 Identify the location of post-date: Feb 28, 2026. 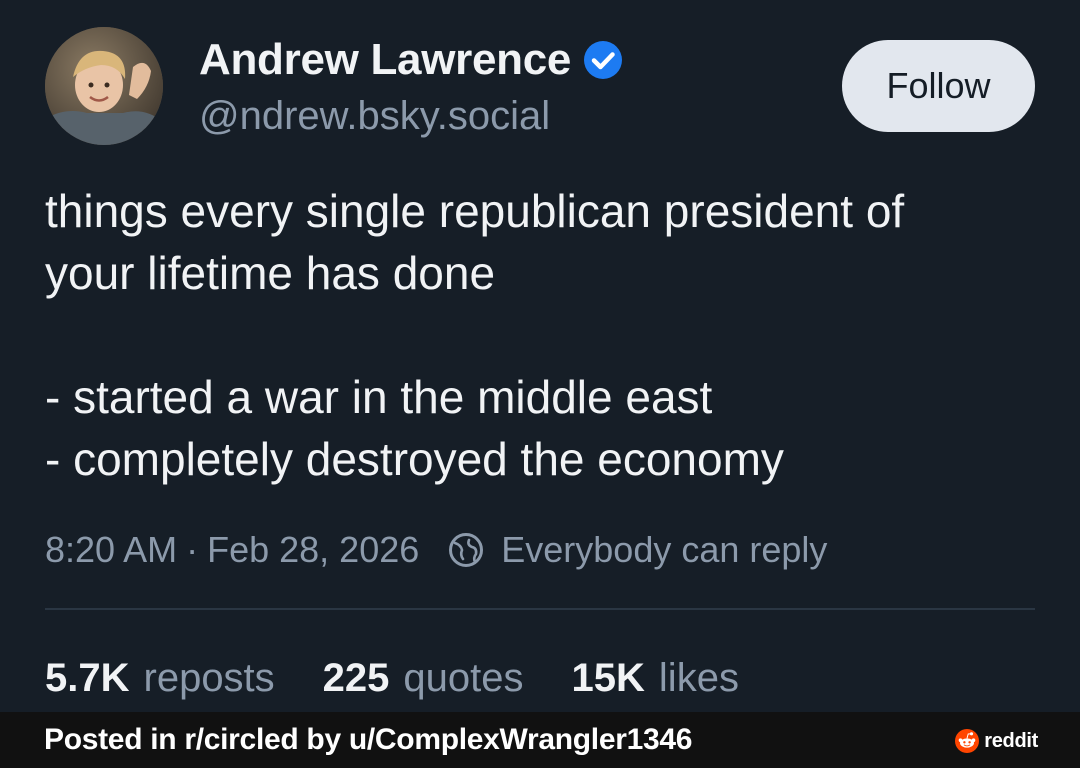
(313, 550).